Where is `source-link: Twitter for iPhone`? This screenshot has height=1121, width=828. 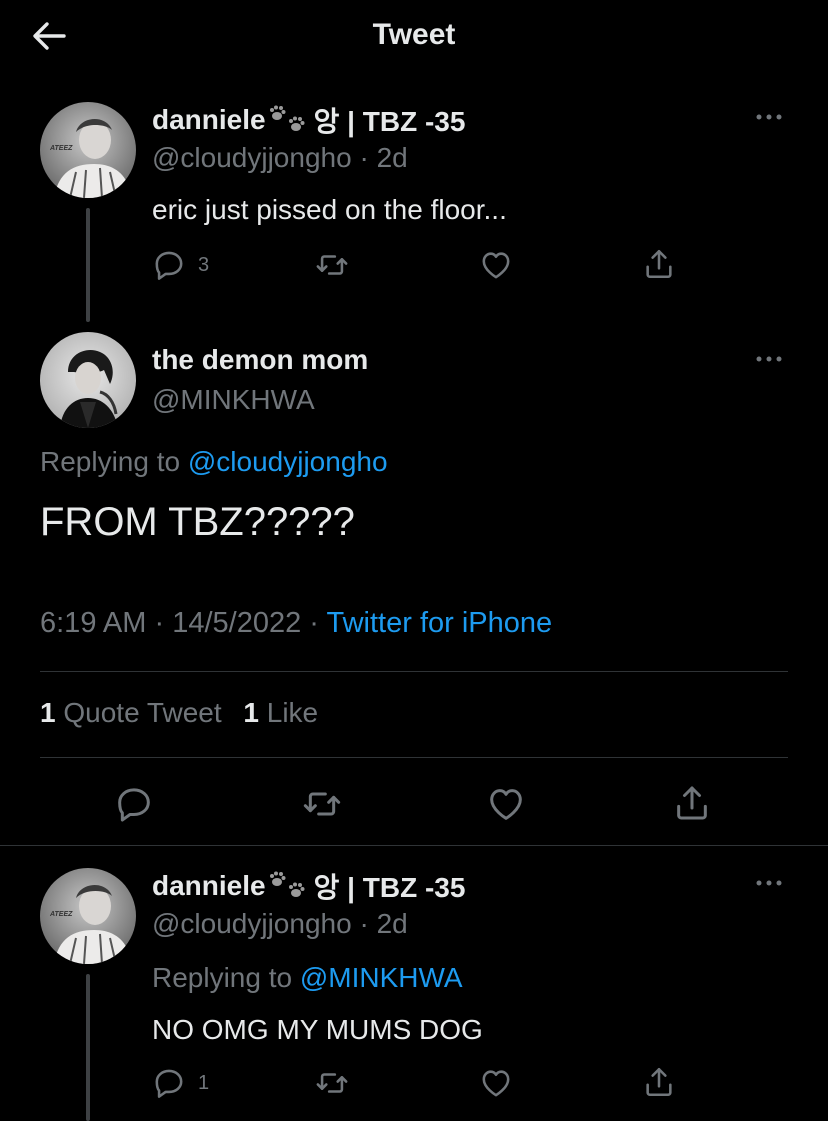
source-link: Twitter for iPhone is located at coordinates (440, 623).